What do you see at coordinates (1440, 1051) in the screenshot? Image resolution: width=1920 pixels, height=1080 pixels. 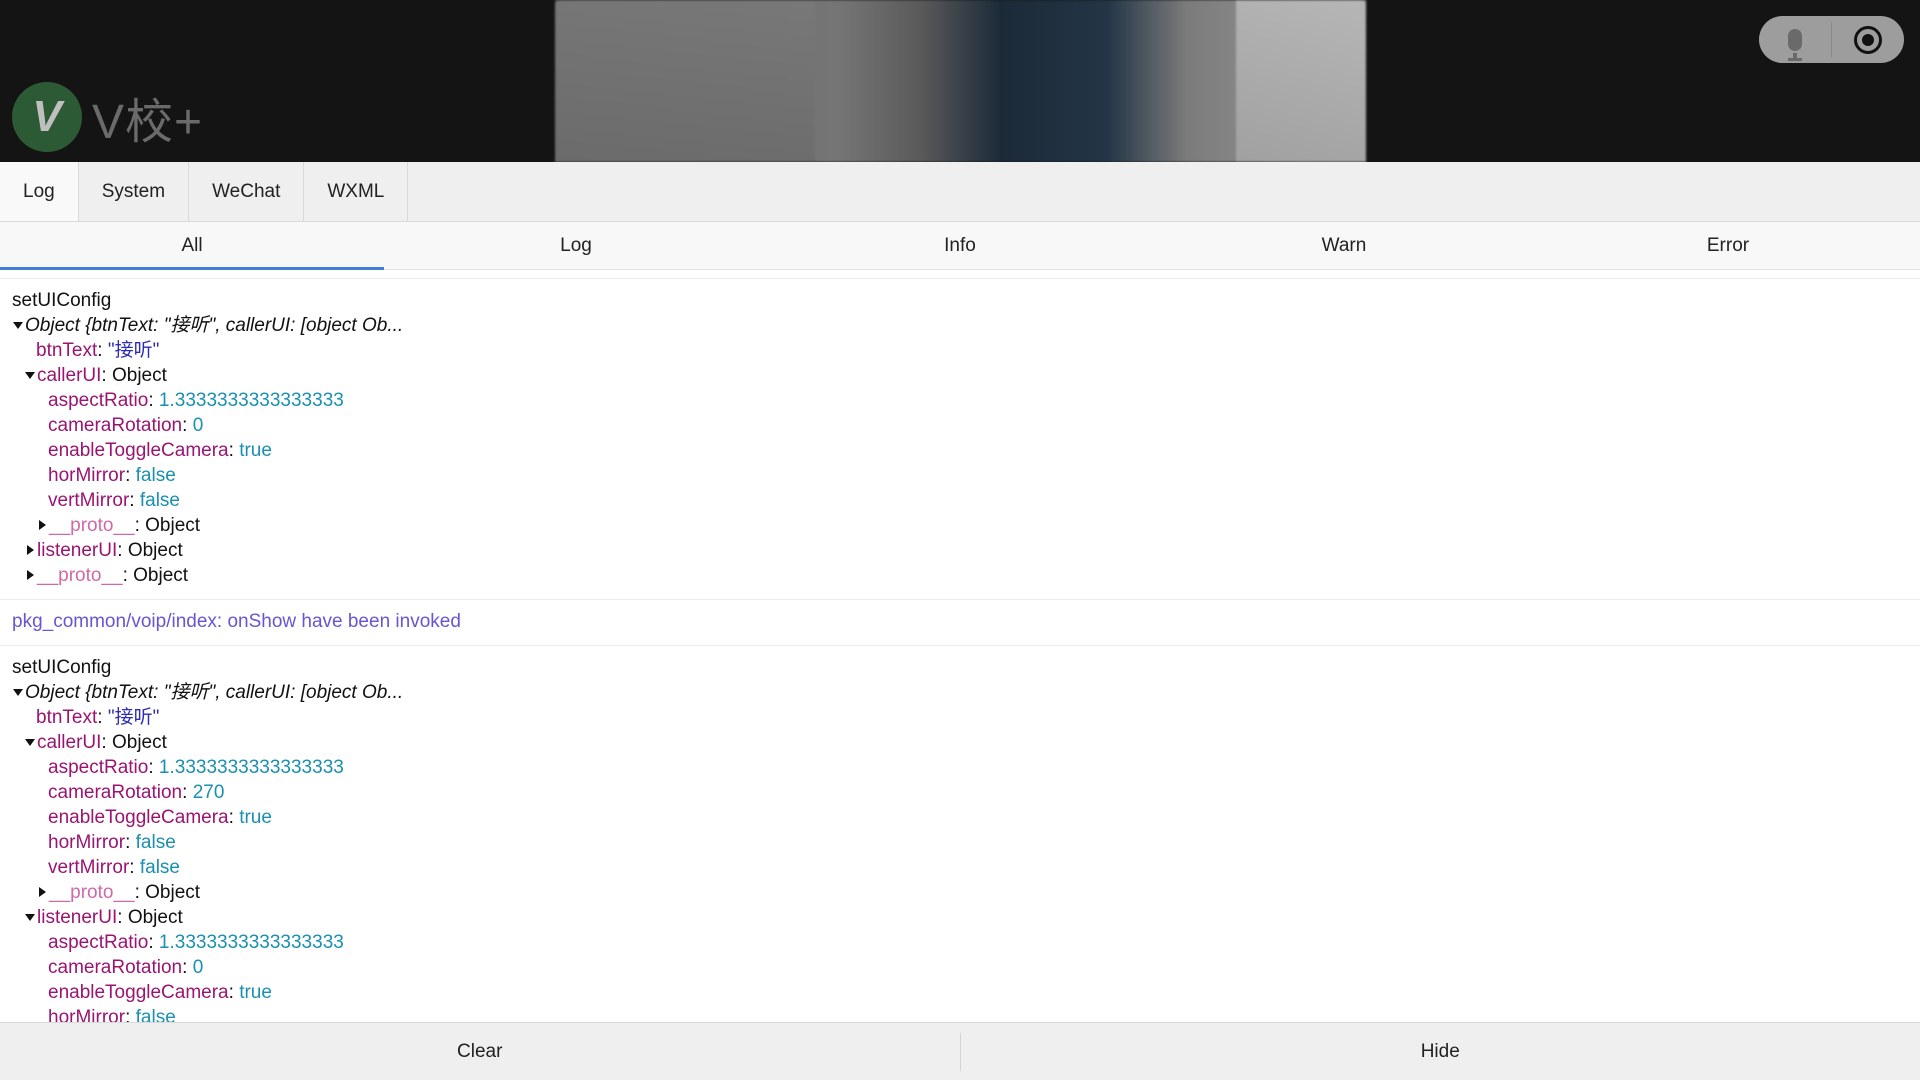 I see `hide-button: Hide` at bounding box center [1440, 1051].